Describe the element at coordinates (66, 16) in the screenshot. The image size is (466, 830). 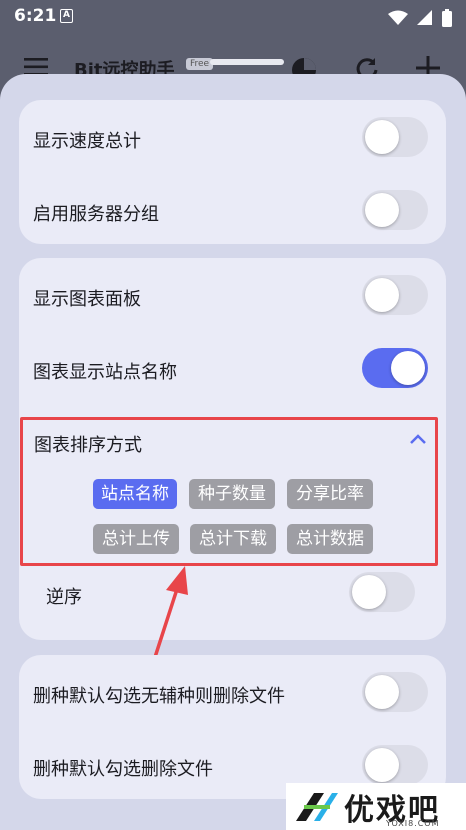
I see `notification-icon: A` at that location.